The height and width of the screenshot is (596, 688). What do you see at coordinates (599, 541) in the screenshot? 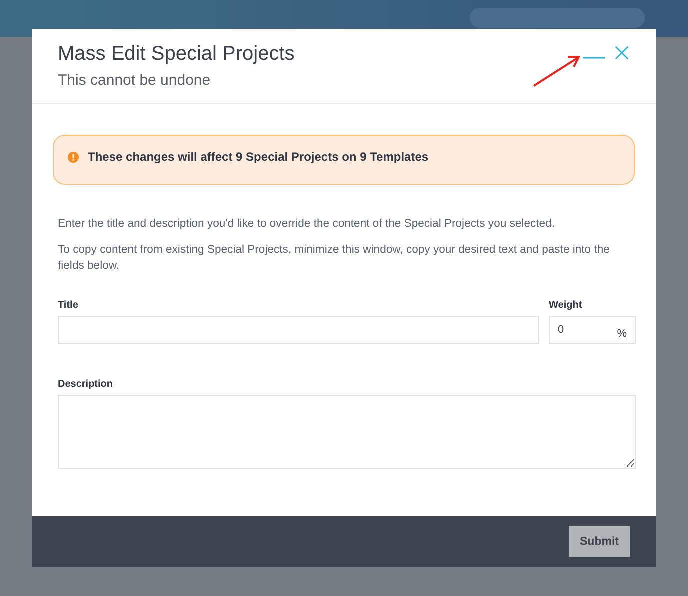
I see `submit-button: Submit` at bounding box center [599, 541].